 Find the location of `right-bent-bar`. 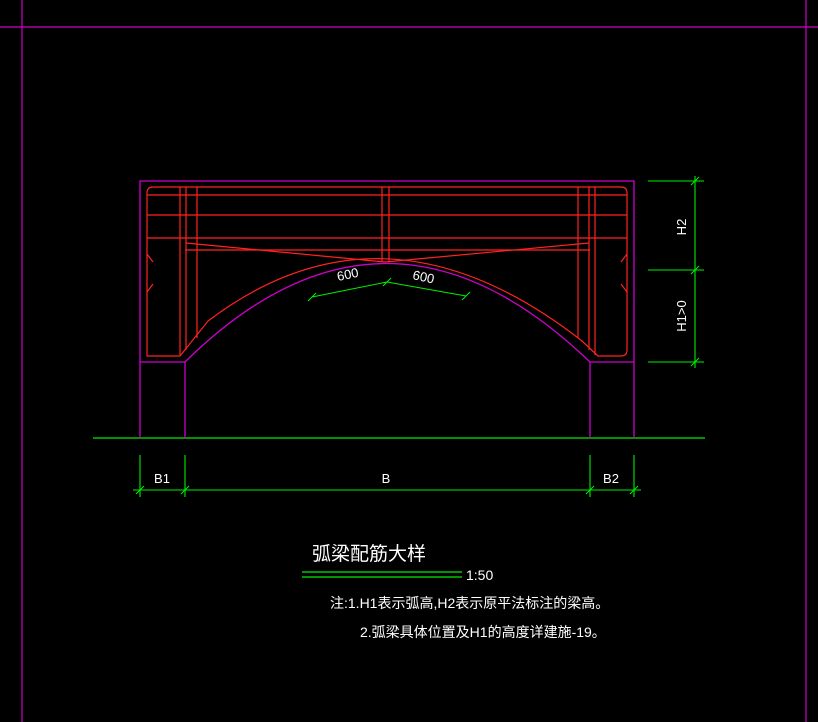

right-bent-bar is located at coordinates (487, 252).